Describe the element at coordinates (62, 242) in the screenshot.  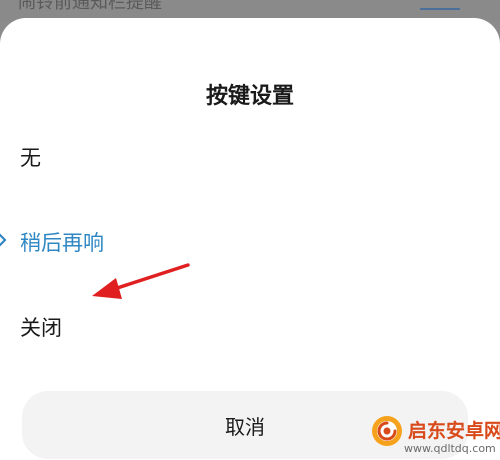
I see `option-snooze: 稍后再响` at that location.